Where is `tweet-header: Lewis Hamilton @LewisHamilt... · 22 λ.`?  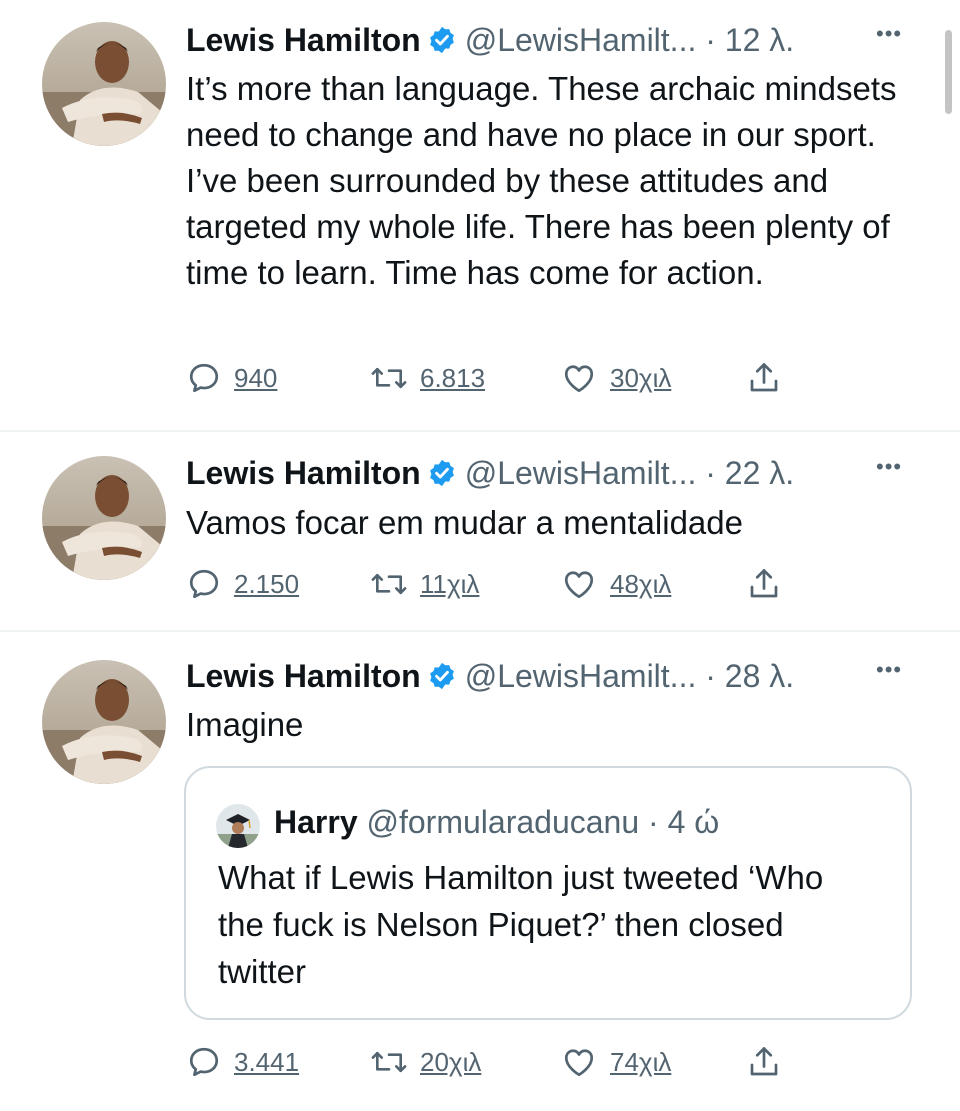 tweet-header: Lewis Hamilton @LewisHamilt... · 22 λ. is located at coordinates (490, 473).